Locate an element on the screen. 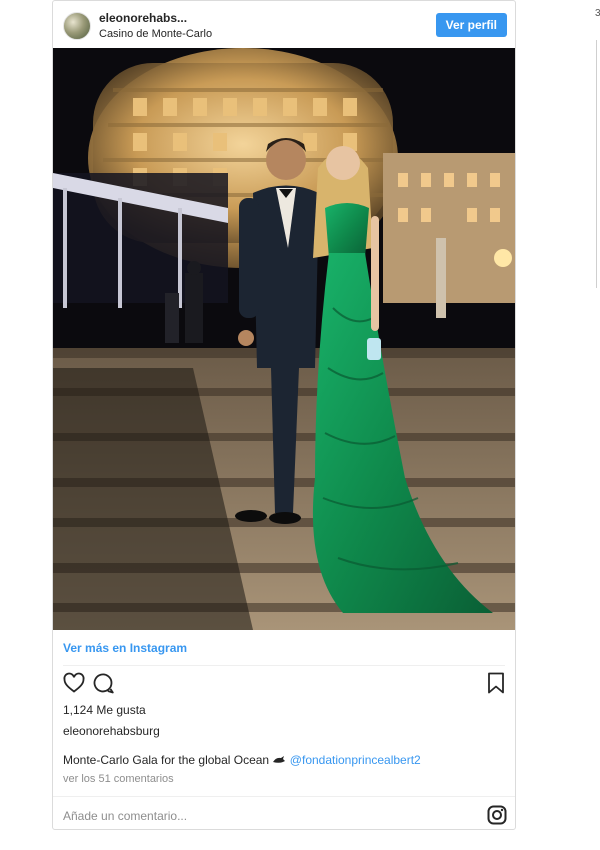 This screenshot has height=850, width=600. like-count: 1,124 Me gusta is located at coordinates (104, 710).